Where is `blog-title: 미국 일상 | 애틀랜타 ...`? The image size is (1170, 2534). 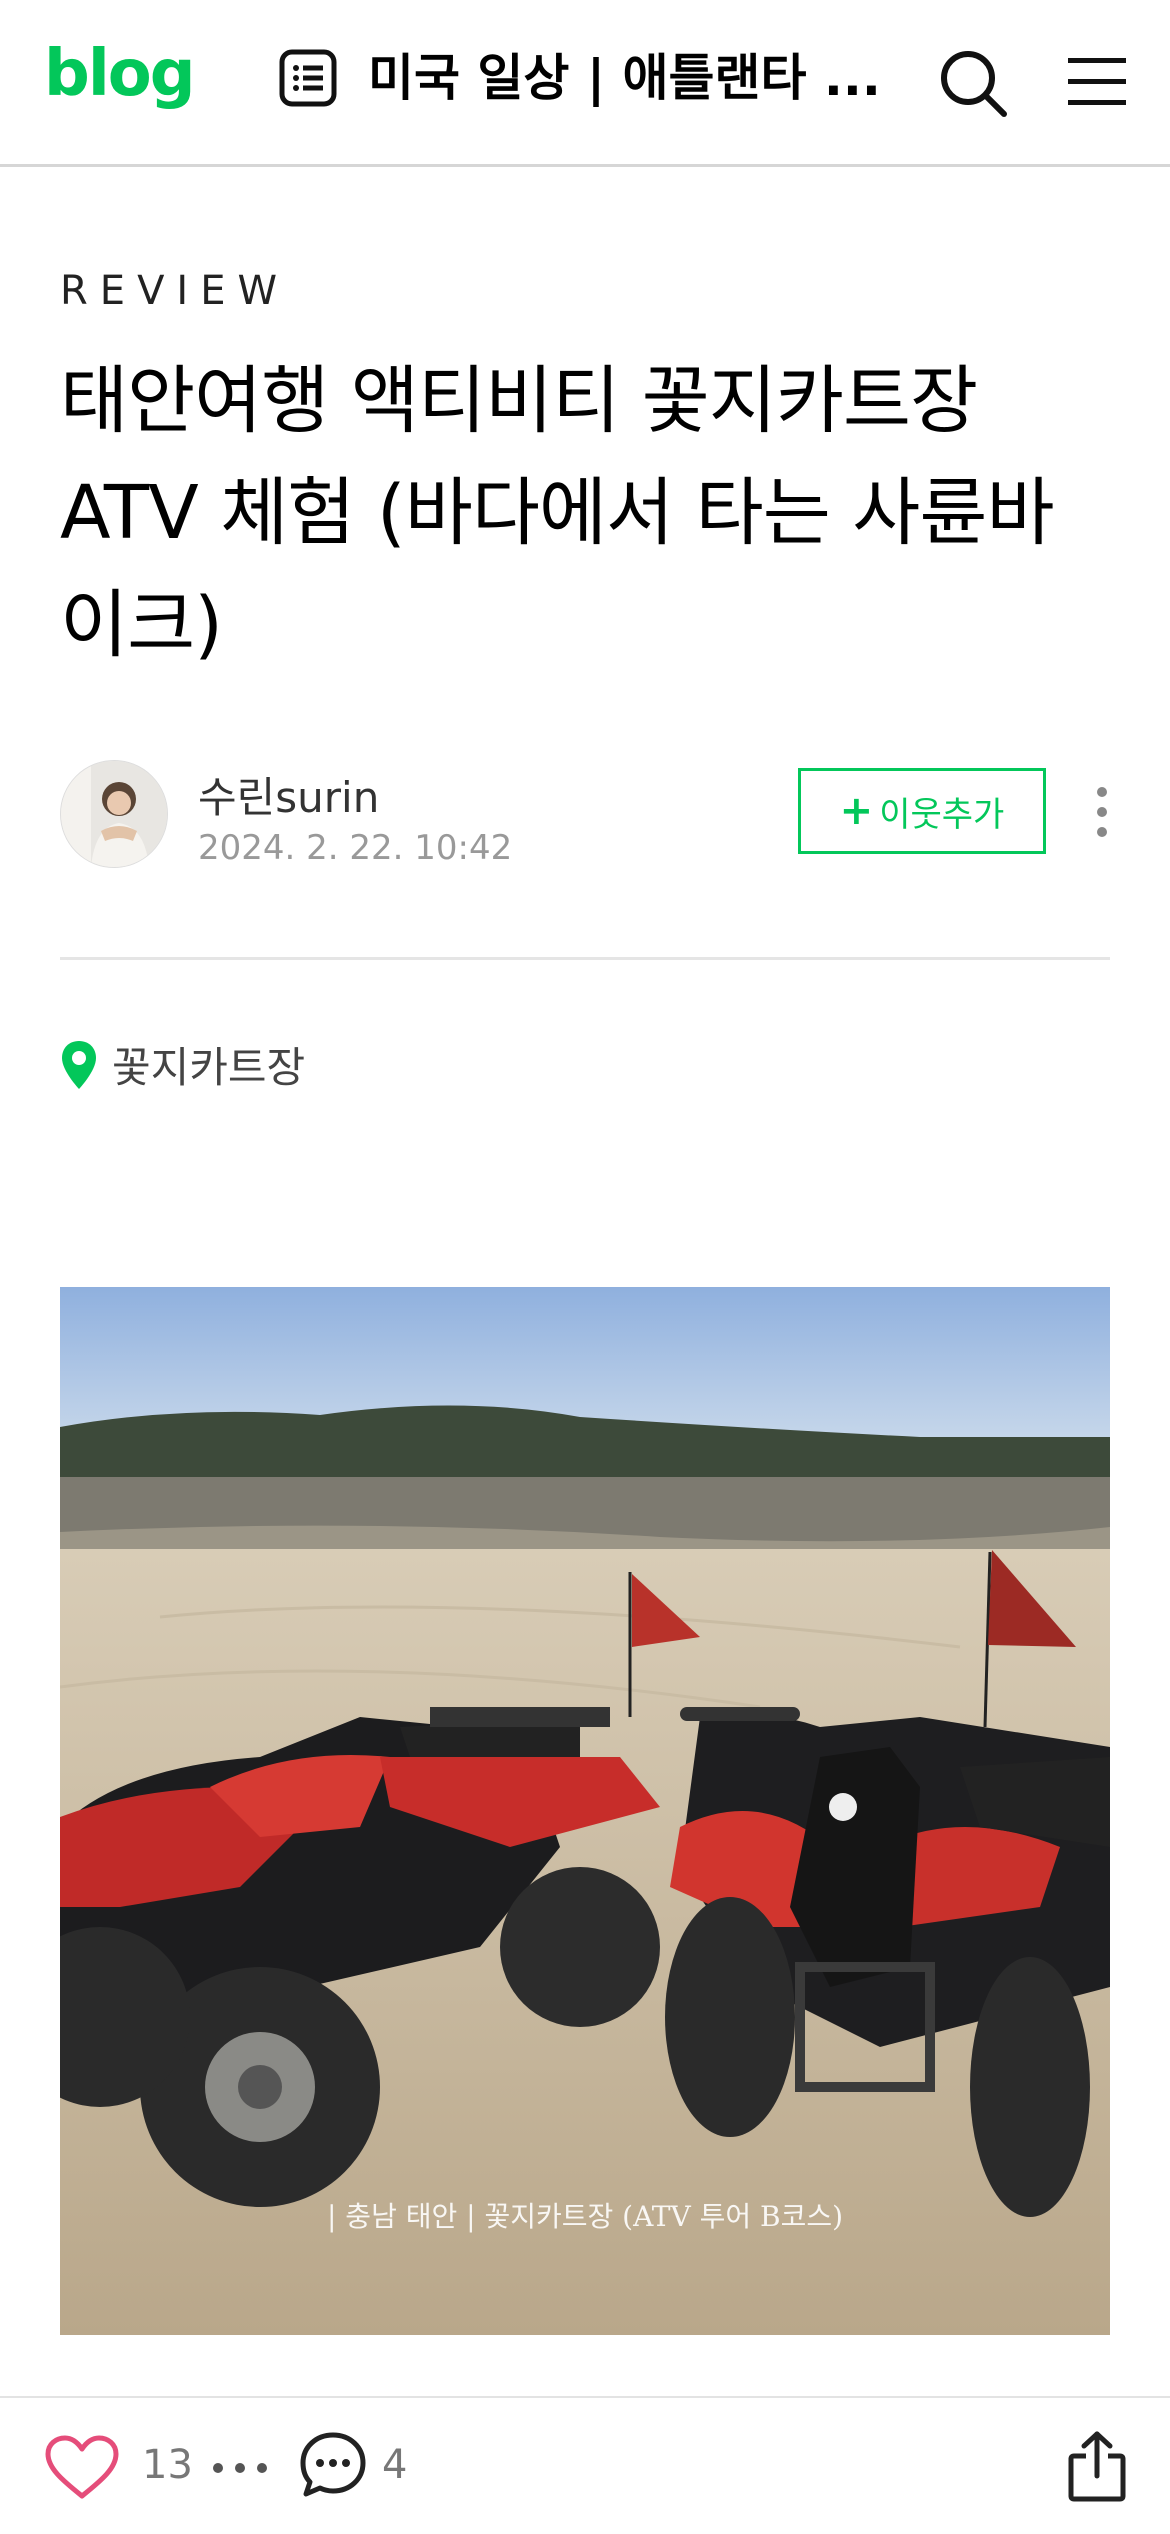 blog-title: 미국 일상 | 애틀랜타 ... is located at coordinates (624, 78).